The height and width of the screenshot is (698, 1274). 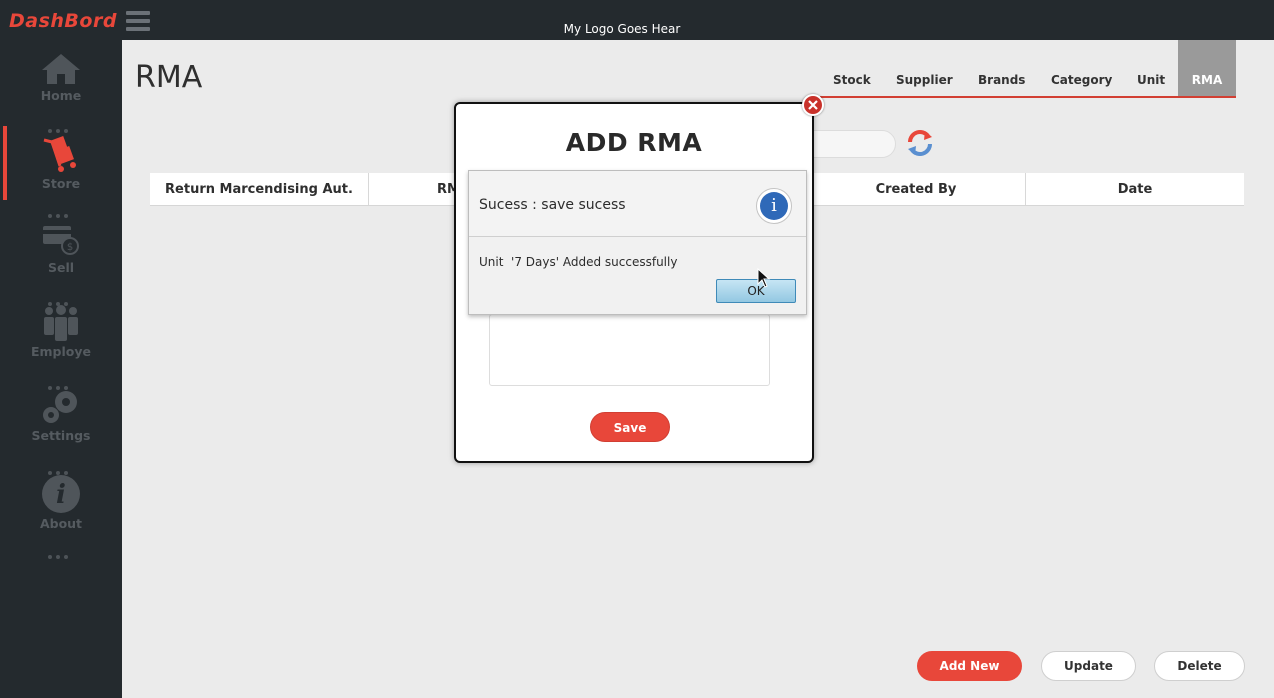 What do you see at coordinates (259, 189) in the screenshot?
I see `column-header-rma-auth: Return Marcendising Aut.` at bounding box center [259, 189].